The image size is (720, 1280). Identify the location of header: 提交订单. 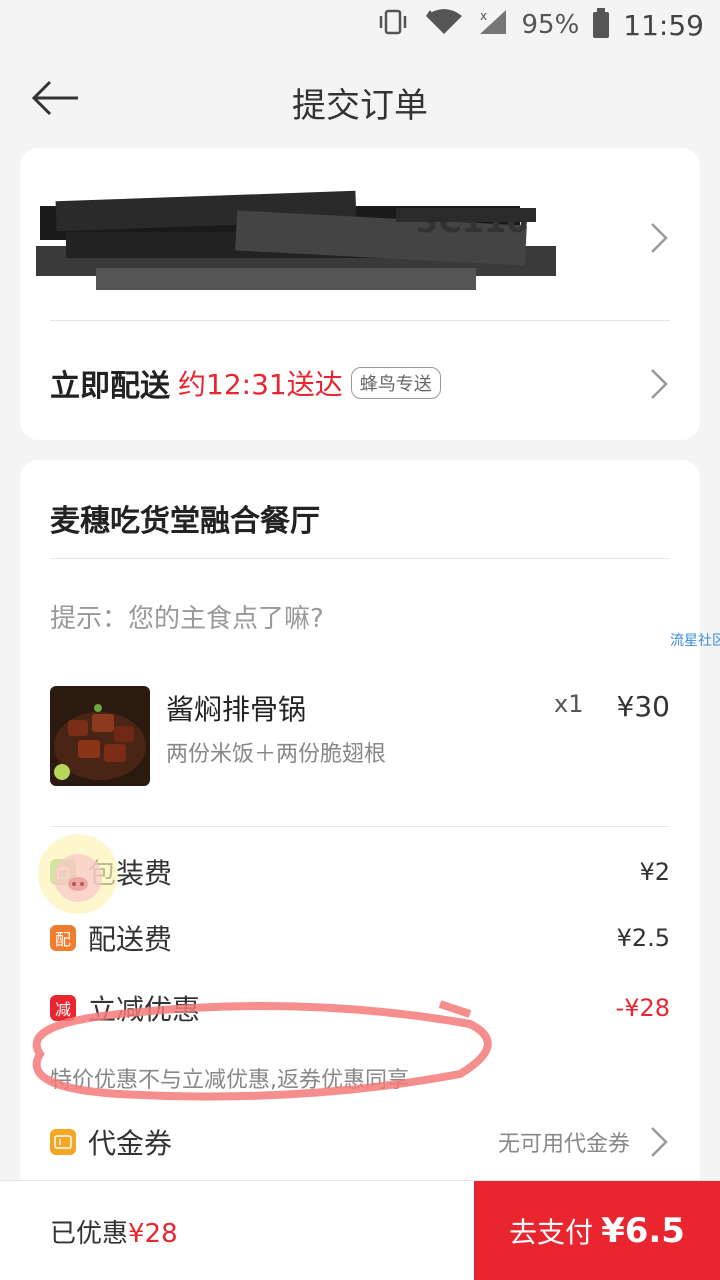
(360, 100).